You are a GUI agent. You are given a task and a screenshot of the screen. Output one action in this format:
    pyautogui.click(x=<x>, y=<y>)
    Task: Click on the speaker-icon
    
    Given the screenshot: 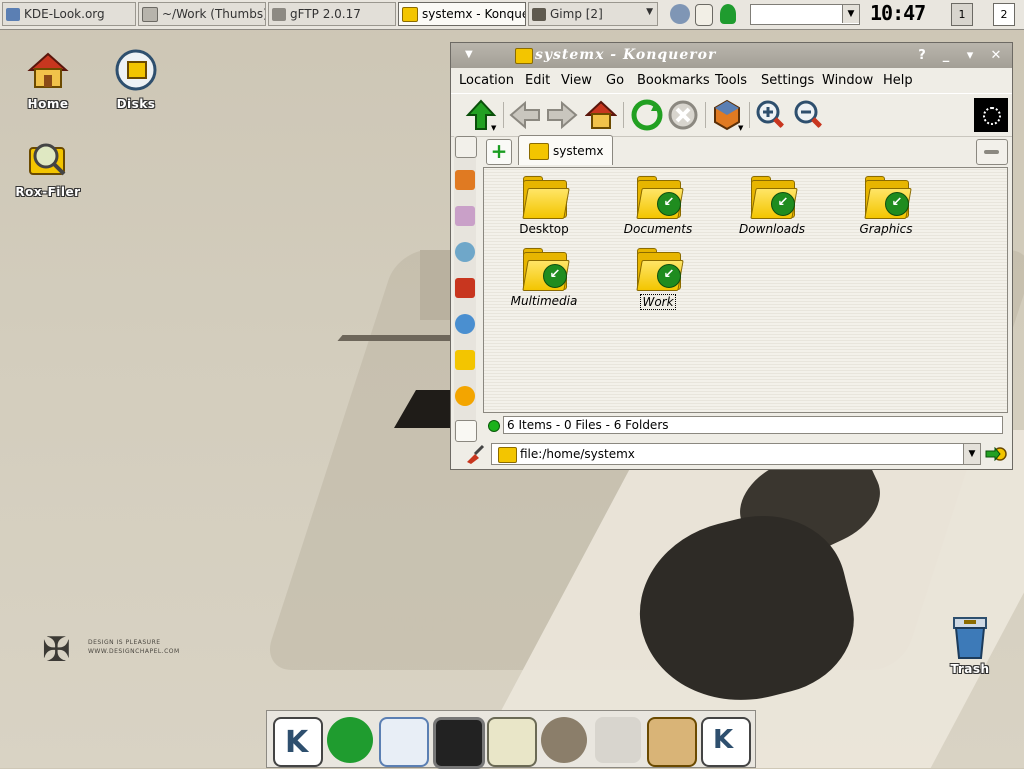 What is the action you would take?
    pyautogui.click(x=680, y=14)
    